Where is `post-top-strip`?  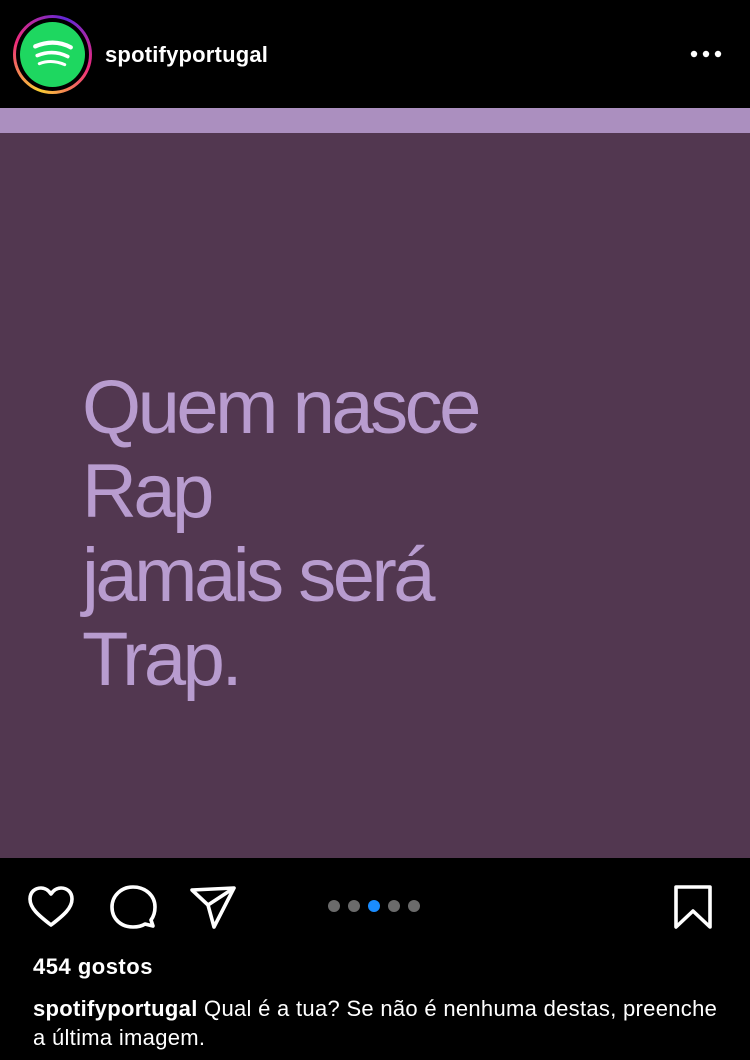 post-top-strip is located at coordinates (375, 120).